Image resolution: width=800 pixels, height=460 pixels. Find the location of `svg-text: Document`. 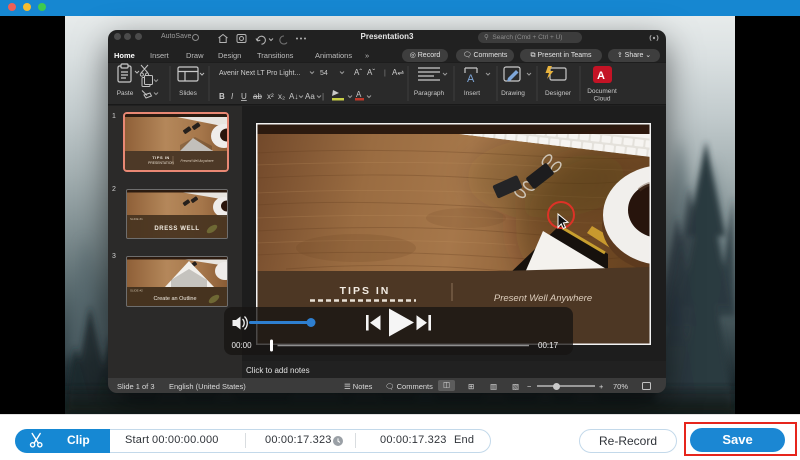

svg-text: Document is located at coordinates (602, 91).